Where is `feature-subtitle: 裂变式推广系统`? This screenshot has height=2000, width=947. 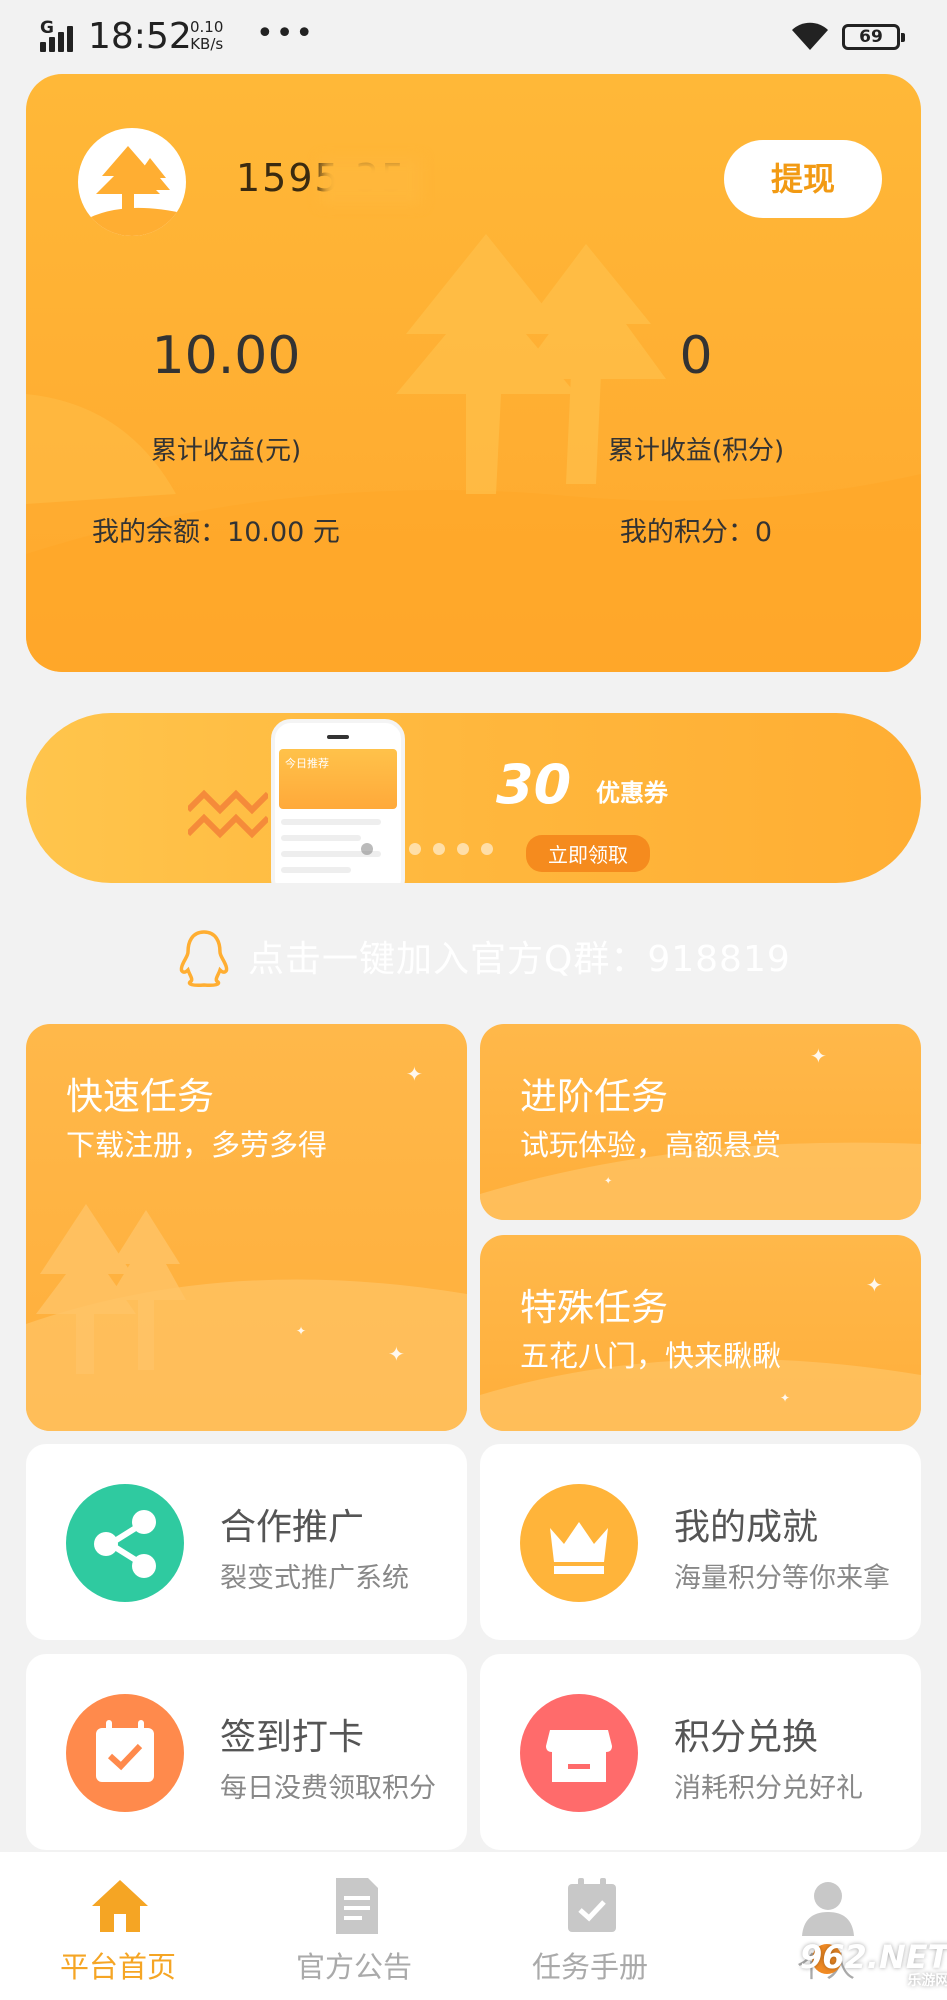
feature-subtitle: 裂变式推广系统 is located at coordinates (314, 1578).